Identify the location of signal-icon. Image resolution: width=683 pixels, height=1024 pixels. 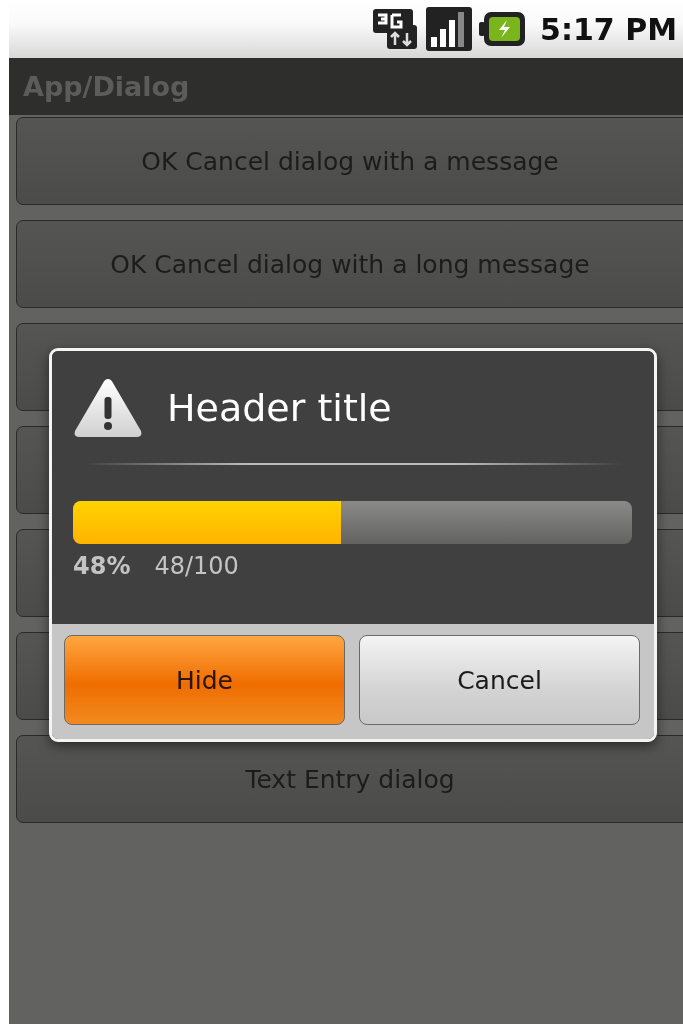
(449, 29).